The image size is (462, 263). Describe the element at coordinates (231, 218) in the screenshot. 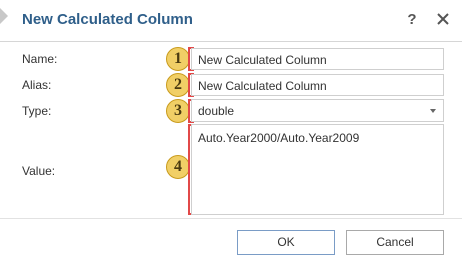

I see `footer-divider` at that location.